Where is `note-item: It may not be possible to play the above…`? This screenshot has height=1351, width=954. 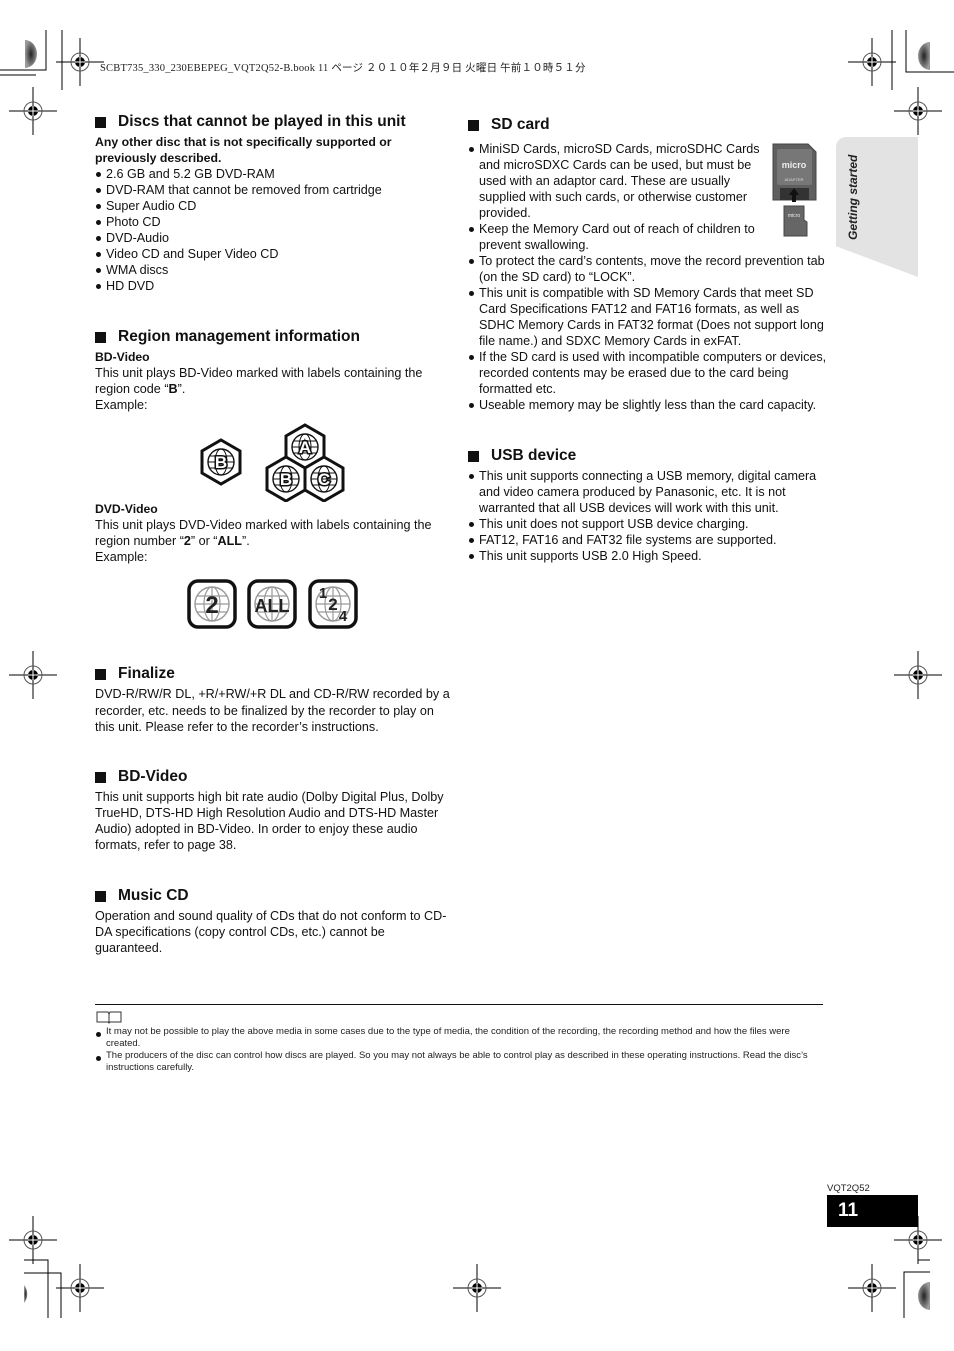 note-item: It may not be possible to play the above… is located at coordinates (459, 1038).